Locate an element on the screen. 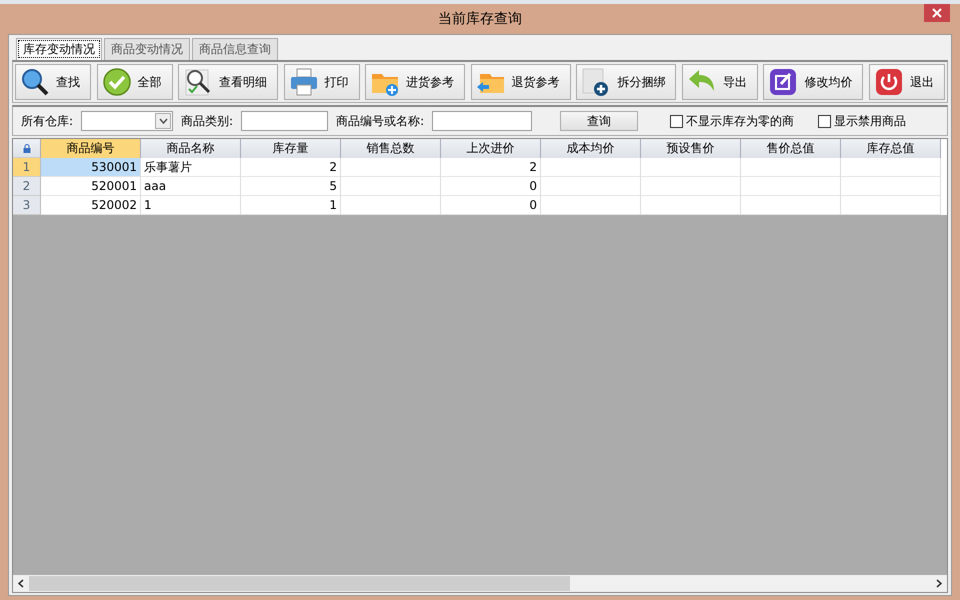 The image size is (960, 600). pencil-square-icon is located at coordinates (783, 82).